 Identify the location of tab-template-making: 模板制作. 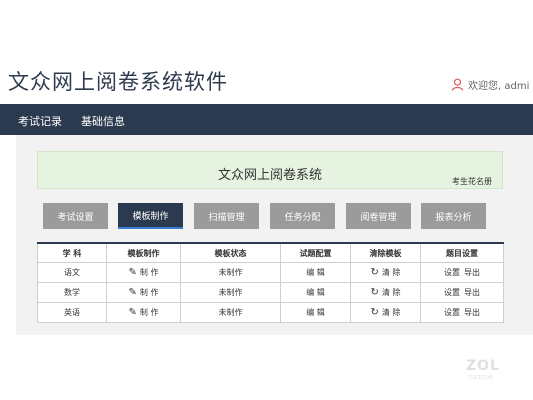
(150, 216).